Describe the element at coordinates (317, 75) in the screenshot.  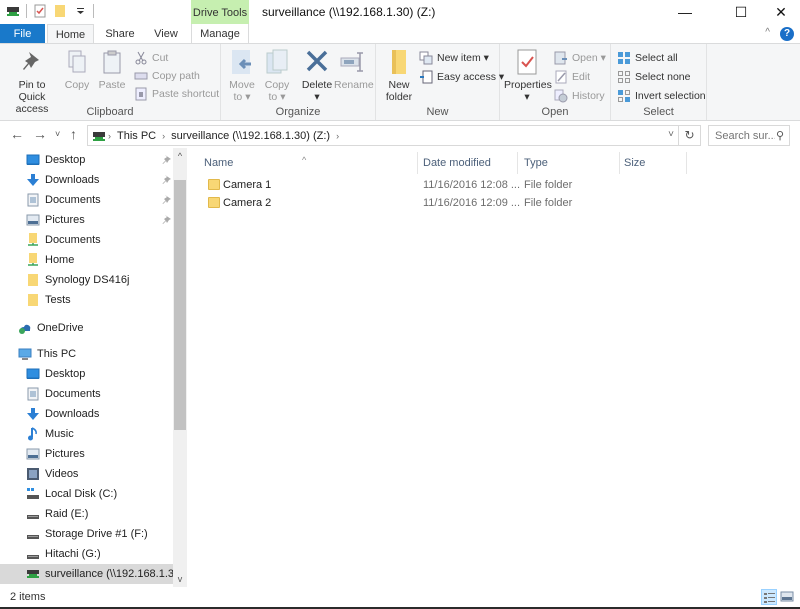
I see `delete-button: Delete ▾` at that location.